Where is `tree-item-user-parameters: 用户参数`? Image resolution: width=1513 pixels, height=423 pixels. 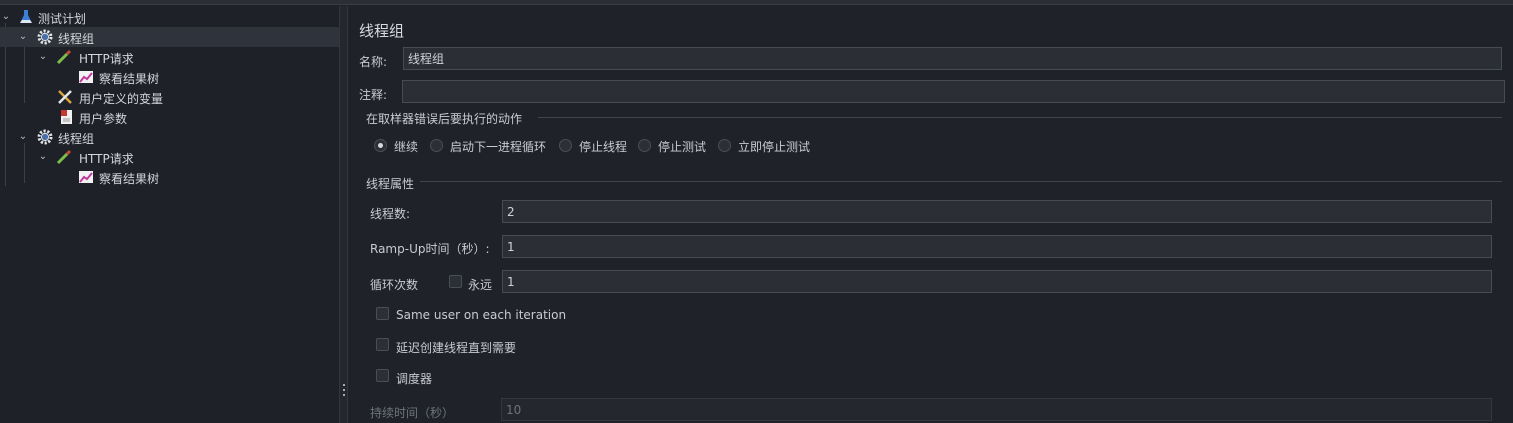 tree-item-user-parameters: 用户参数 is located at coordinates (169, 117).